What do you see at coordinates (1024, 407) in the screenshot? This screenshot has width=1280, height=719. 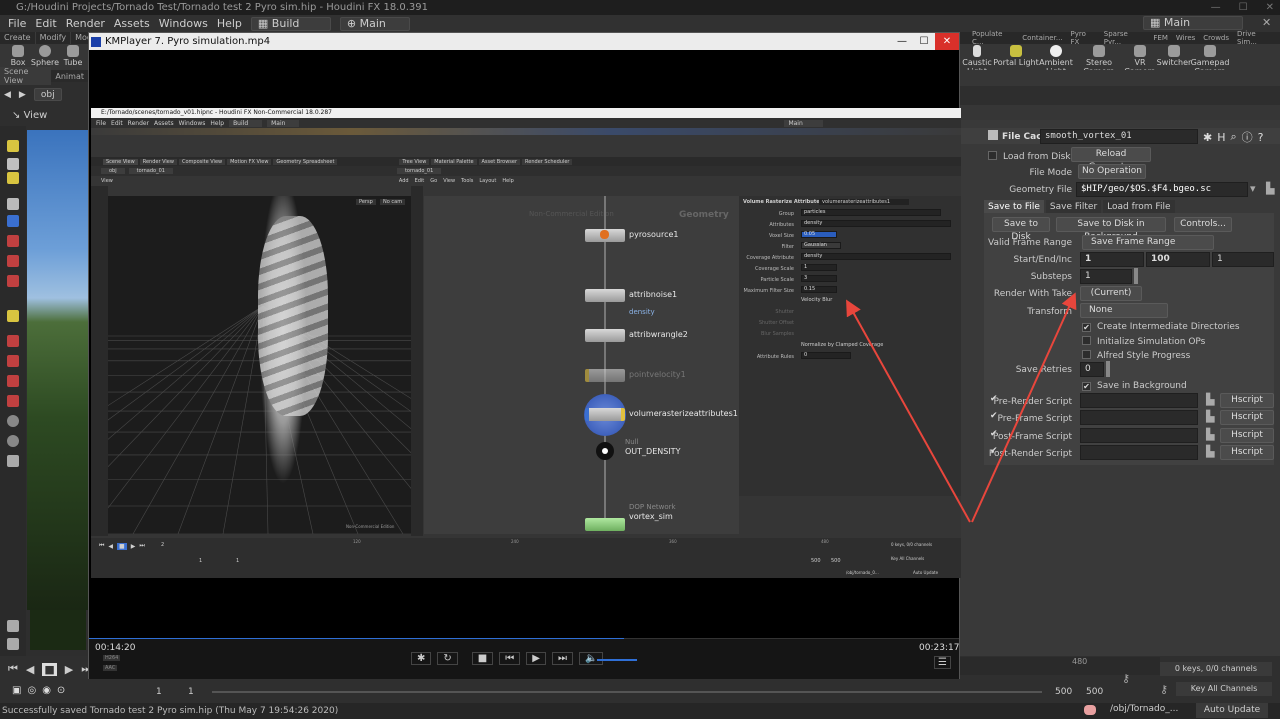 I see `arrow-to-substeps` at bounding box center [1024, 407].